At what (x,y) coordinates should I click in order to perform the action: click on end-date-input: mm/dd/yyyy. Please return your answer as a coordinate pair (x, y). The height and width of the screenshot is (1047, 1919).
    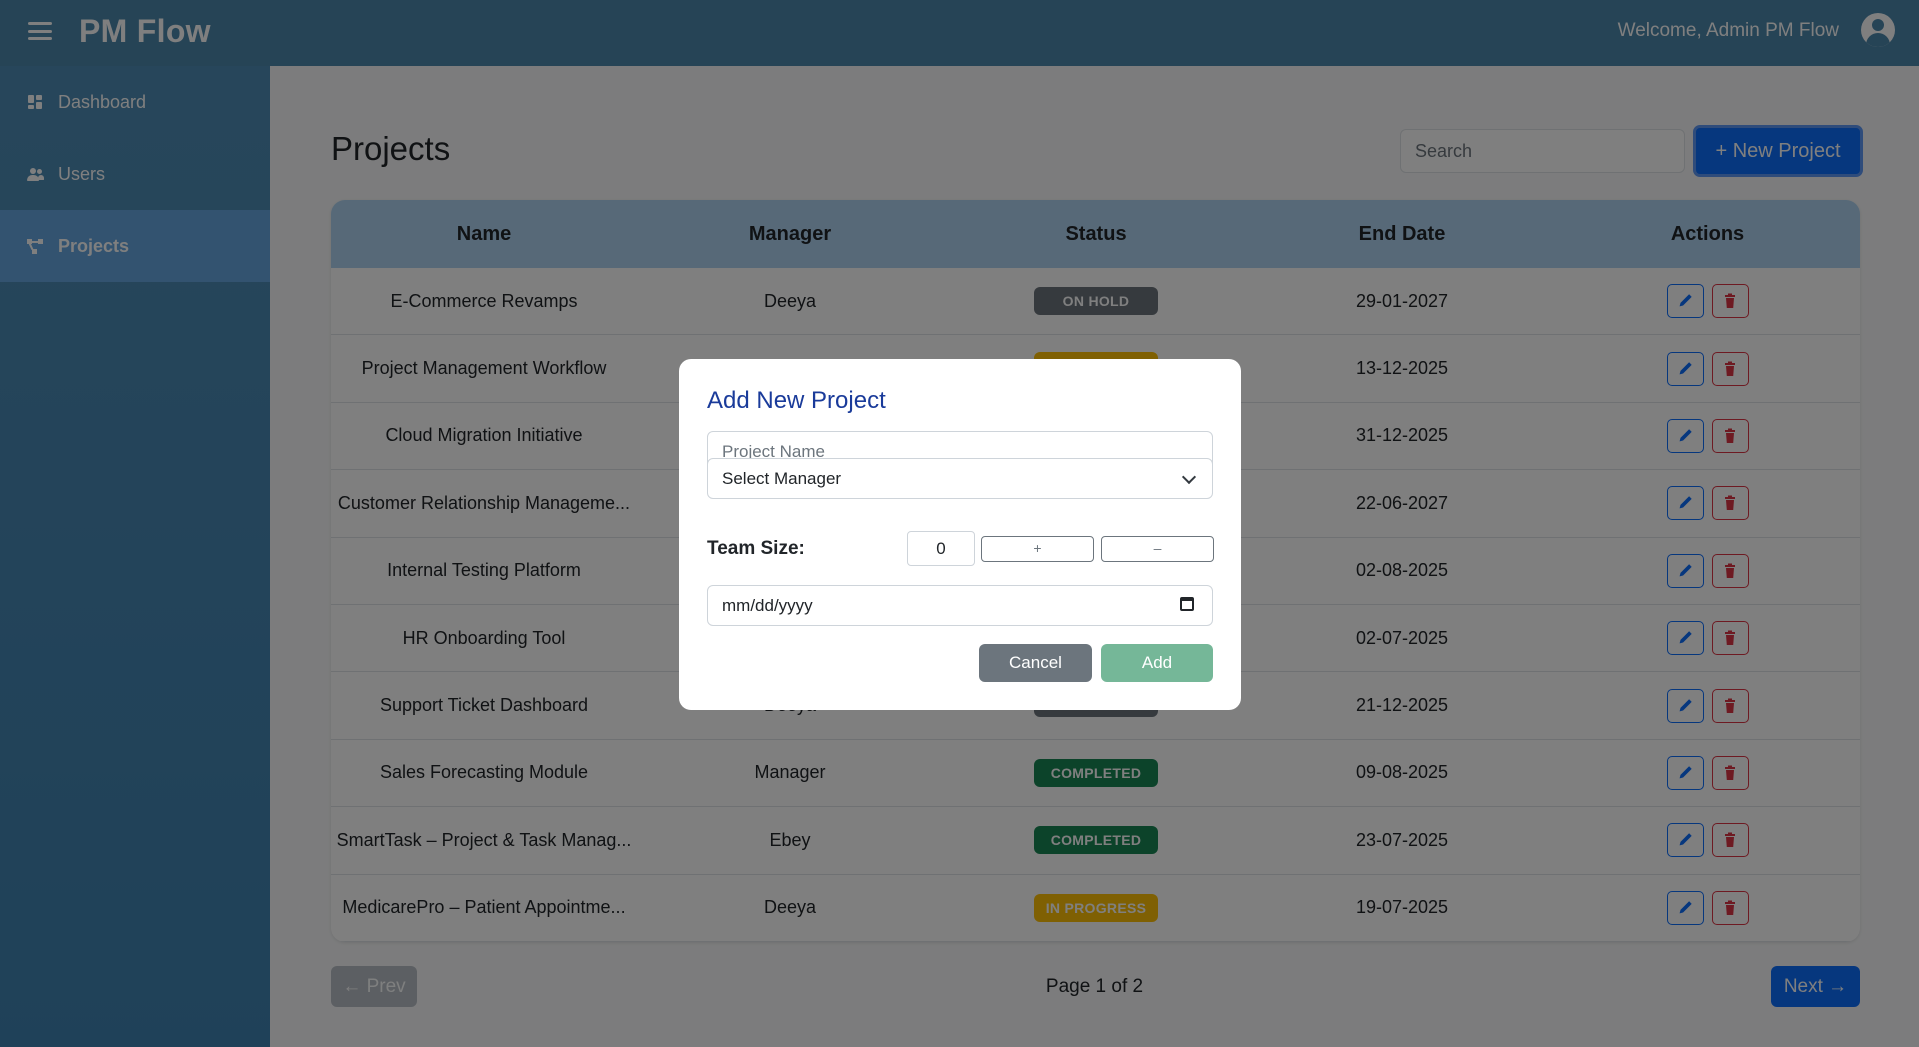
    Looking at the image, I should click on (960, 605).